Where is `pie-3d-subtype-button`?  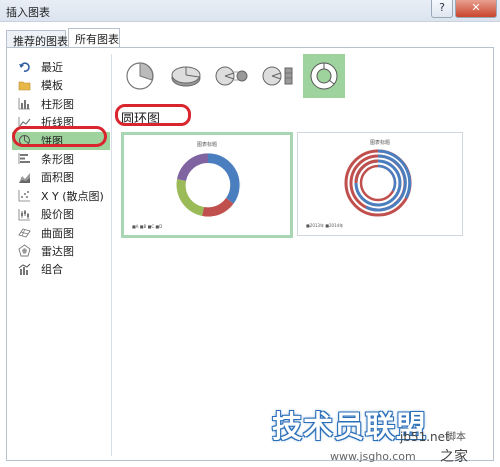 pie-3d-subtype-button is located at coordinates (186, 76).